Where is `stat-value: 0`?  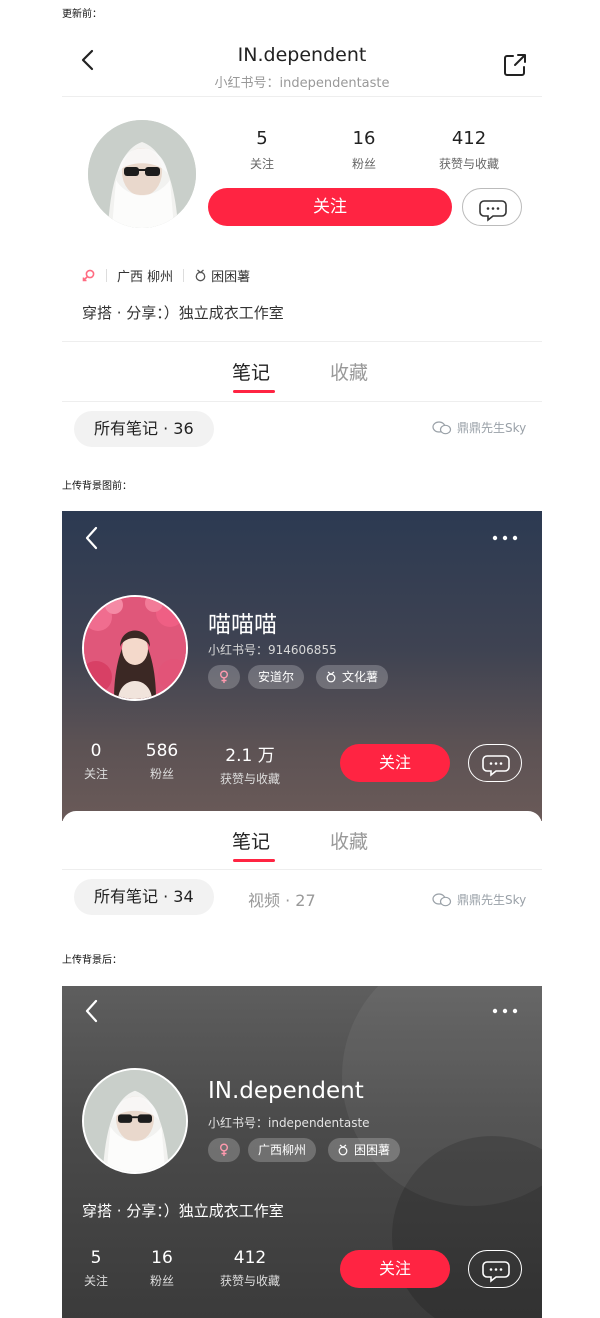
stat-value: 0 is located at coordinates (96, 751).